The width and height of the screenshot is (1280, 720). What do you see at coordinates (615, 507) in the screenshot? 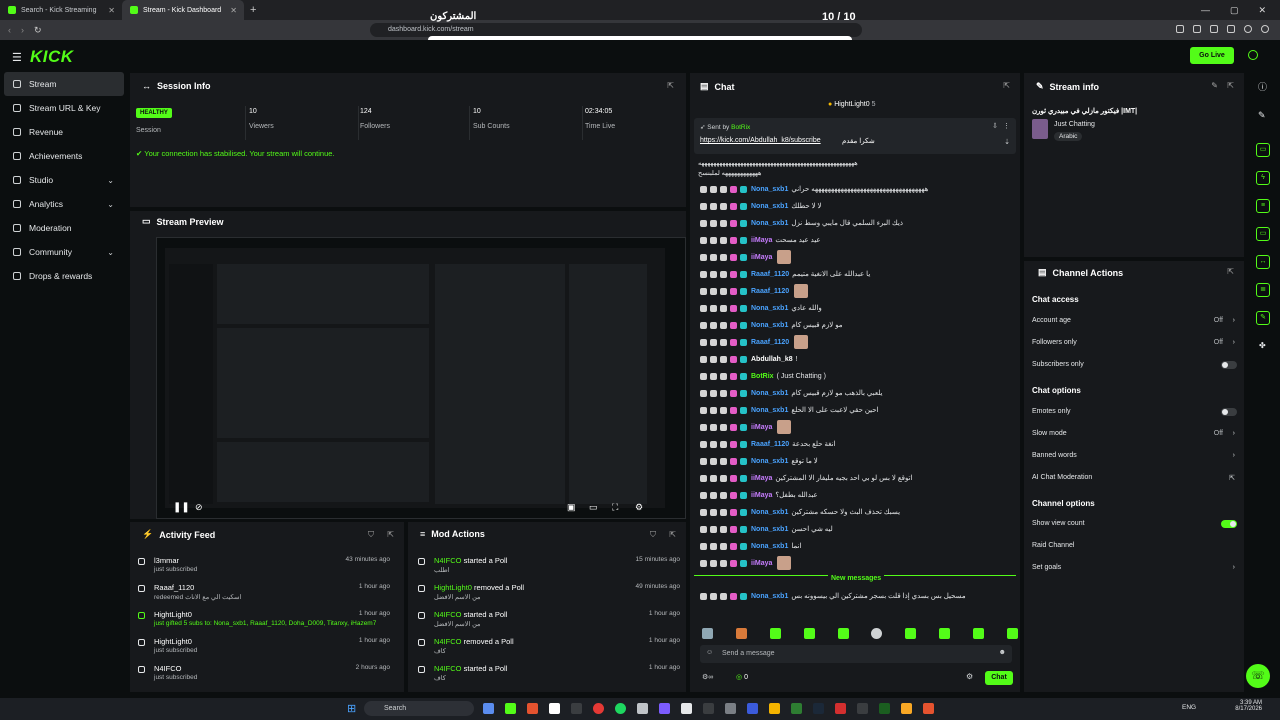
I see `fullscreen-icon: ⛶` at bounding box center [615, 507].